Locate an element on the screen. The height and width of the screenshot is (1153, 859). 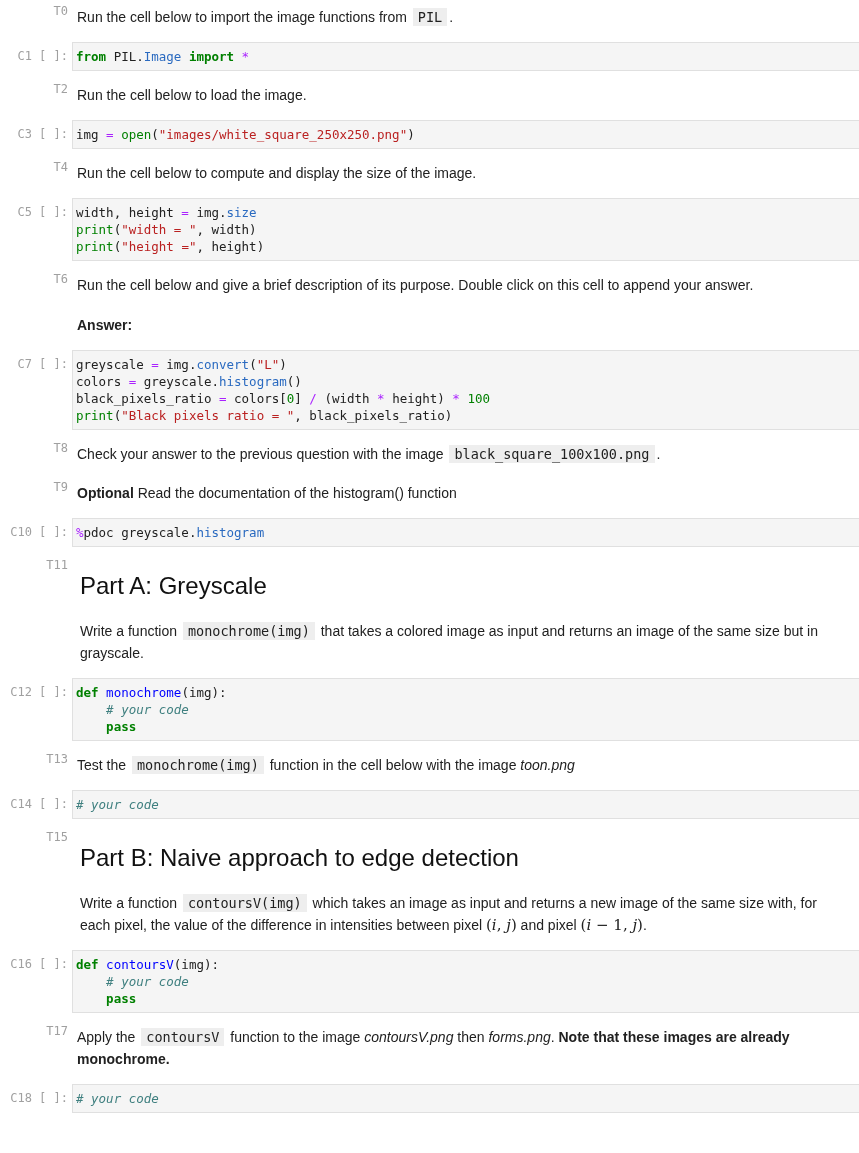
paragraph: Run the cell below to load the image. is located at coordinates (192, 95).